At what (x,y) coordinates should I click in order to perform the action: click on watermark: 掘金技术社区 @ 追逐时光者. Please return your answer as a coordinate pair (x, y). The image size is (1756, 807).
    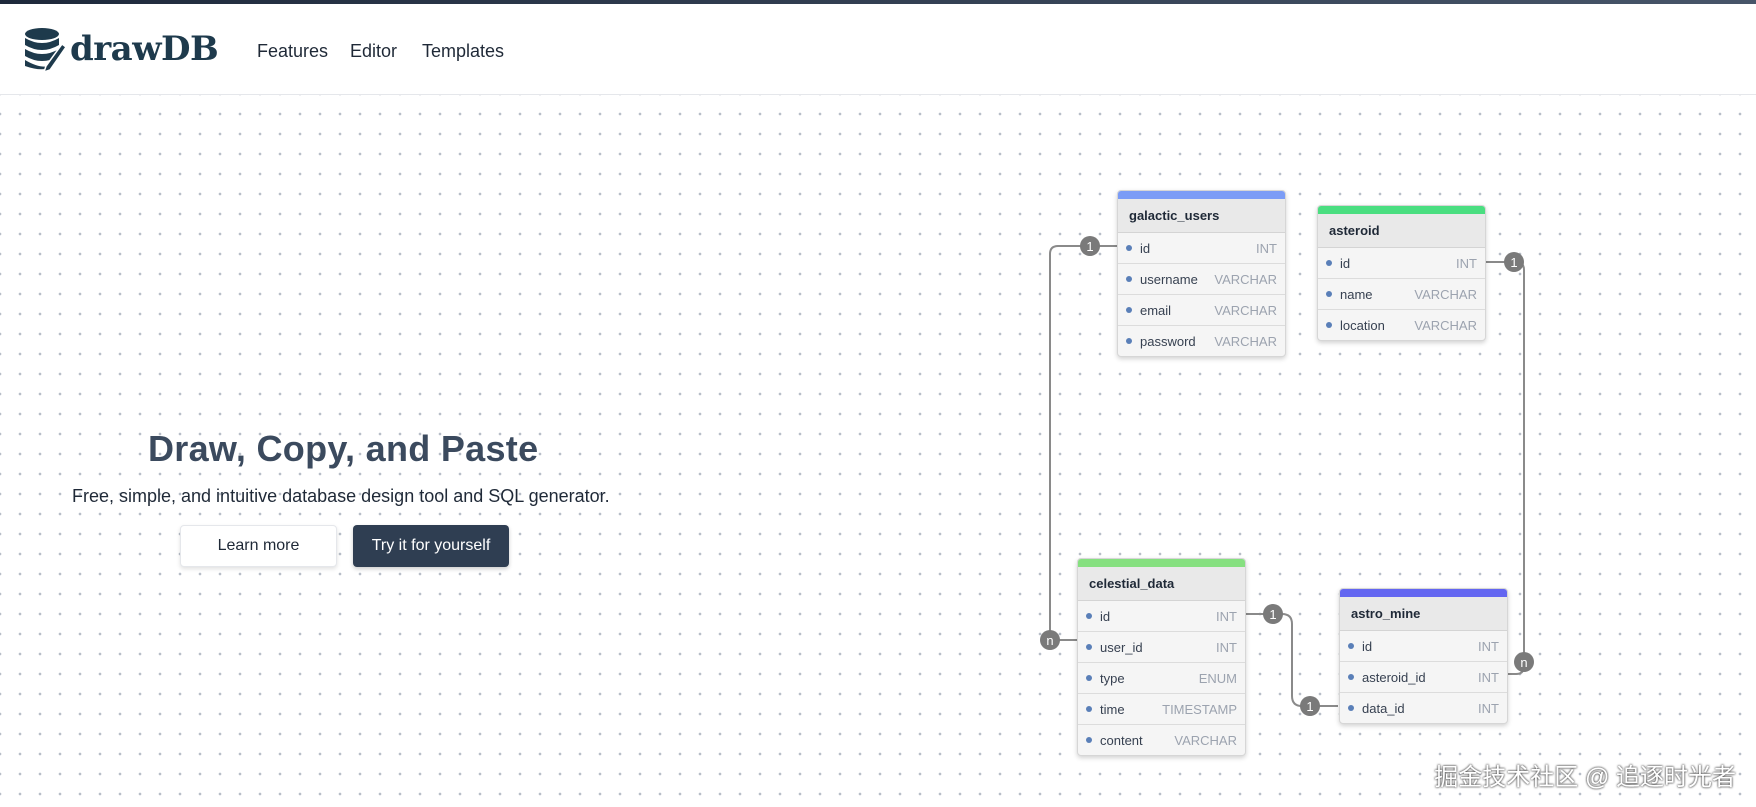
    Looking at the image, I should click on (1585, 777).